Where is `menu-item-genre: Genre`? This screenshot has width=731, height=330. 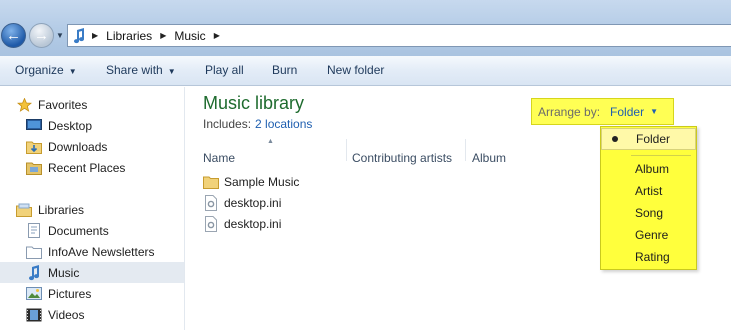
menu-item-genre: Genre is located at coordinates (648, 235).